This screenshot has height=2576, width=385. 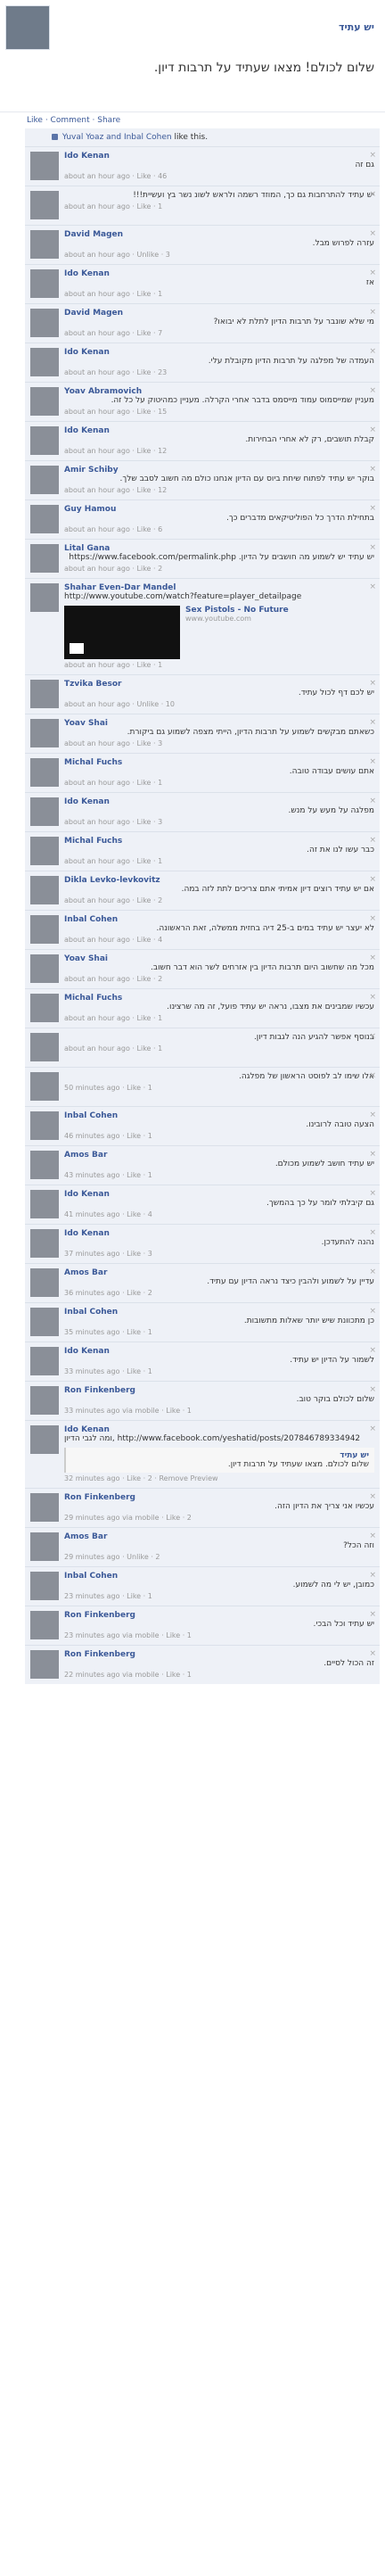 What do you see at coordinates (237, 611) in the screenshot?
I see `video-title: Sex Pistols - No Future` at bounding box center [237, 611].